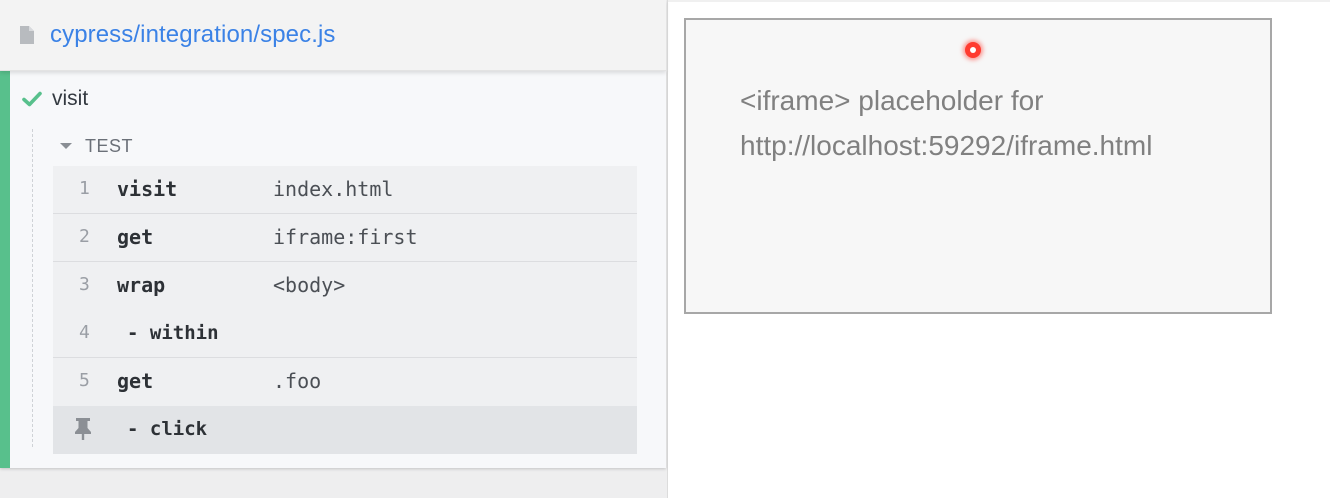 The width and height of the screenshot is (1330, 498). What do you see at coordinates (345, 430) in the screenshot?
I see `command-row-pinned: - click` at bounding box center [345, 430].